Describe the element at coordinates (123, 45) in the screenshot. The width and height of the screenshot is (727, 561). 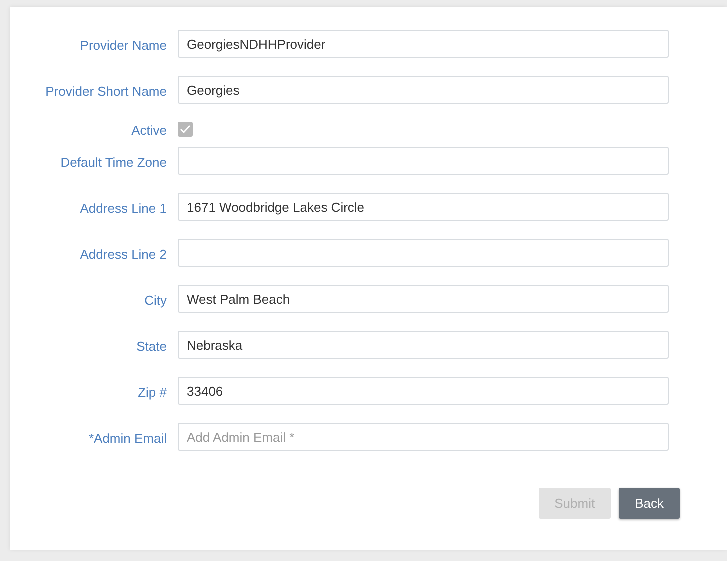
I see `field-label: Provider Name` at that location.